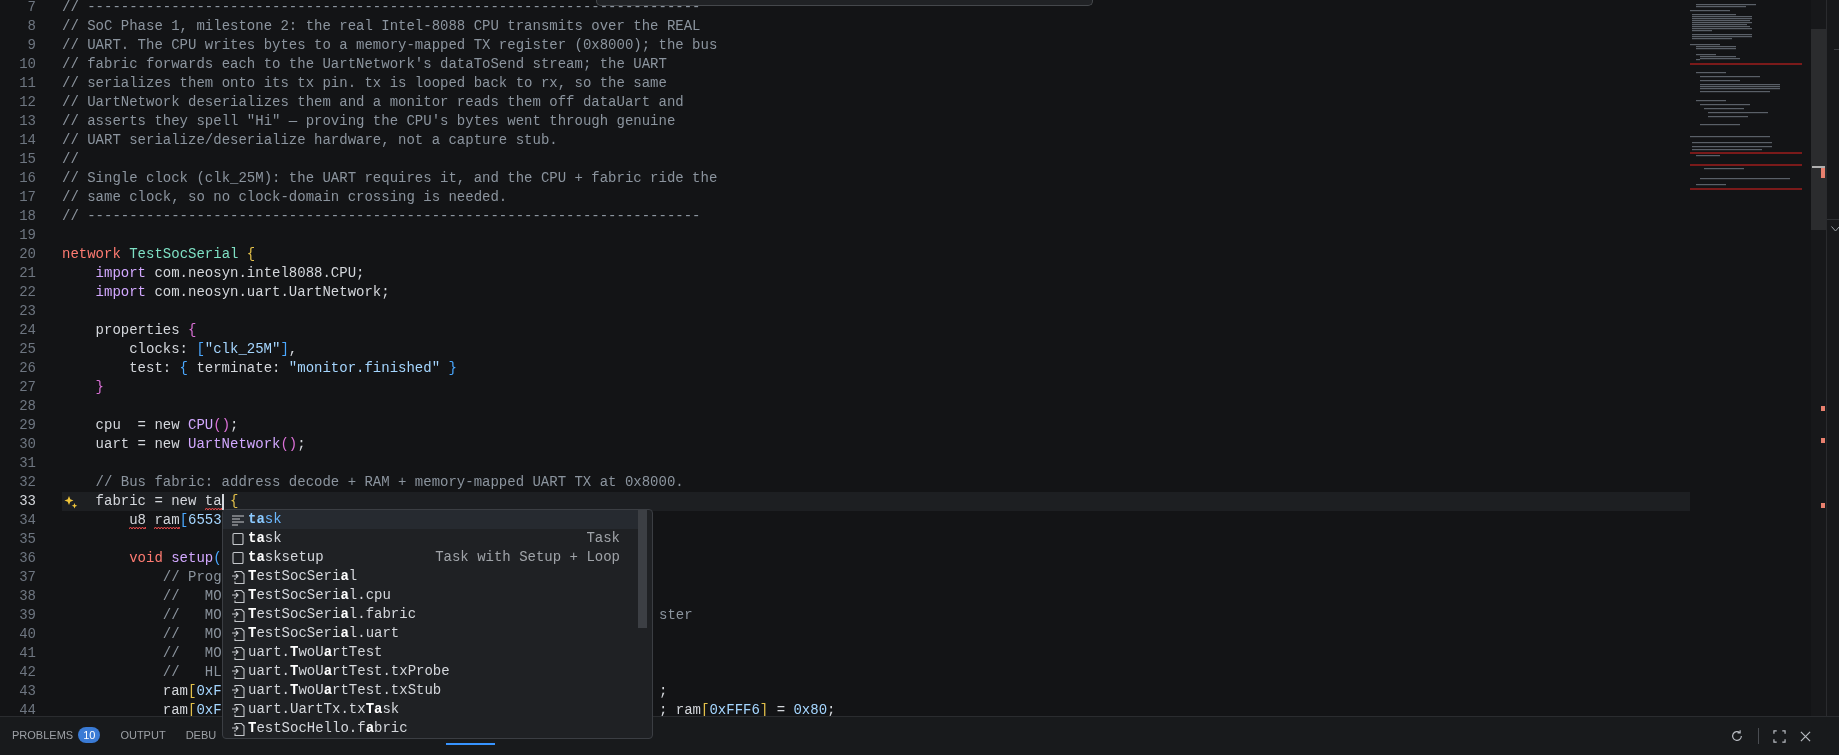 The width and height of the screenshot is (1839, 755). What do you see at coordinates (27, 64) in the screenshot?
I see `line-number: 10` at bounding box center [27, 64].